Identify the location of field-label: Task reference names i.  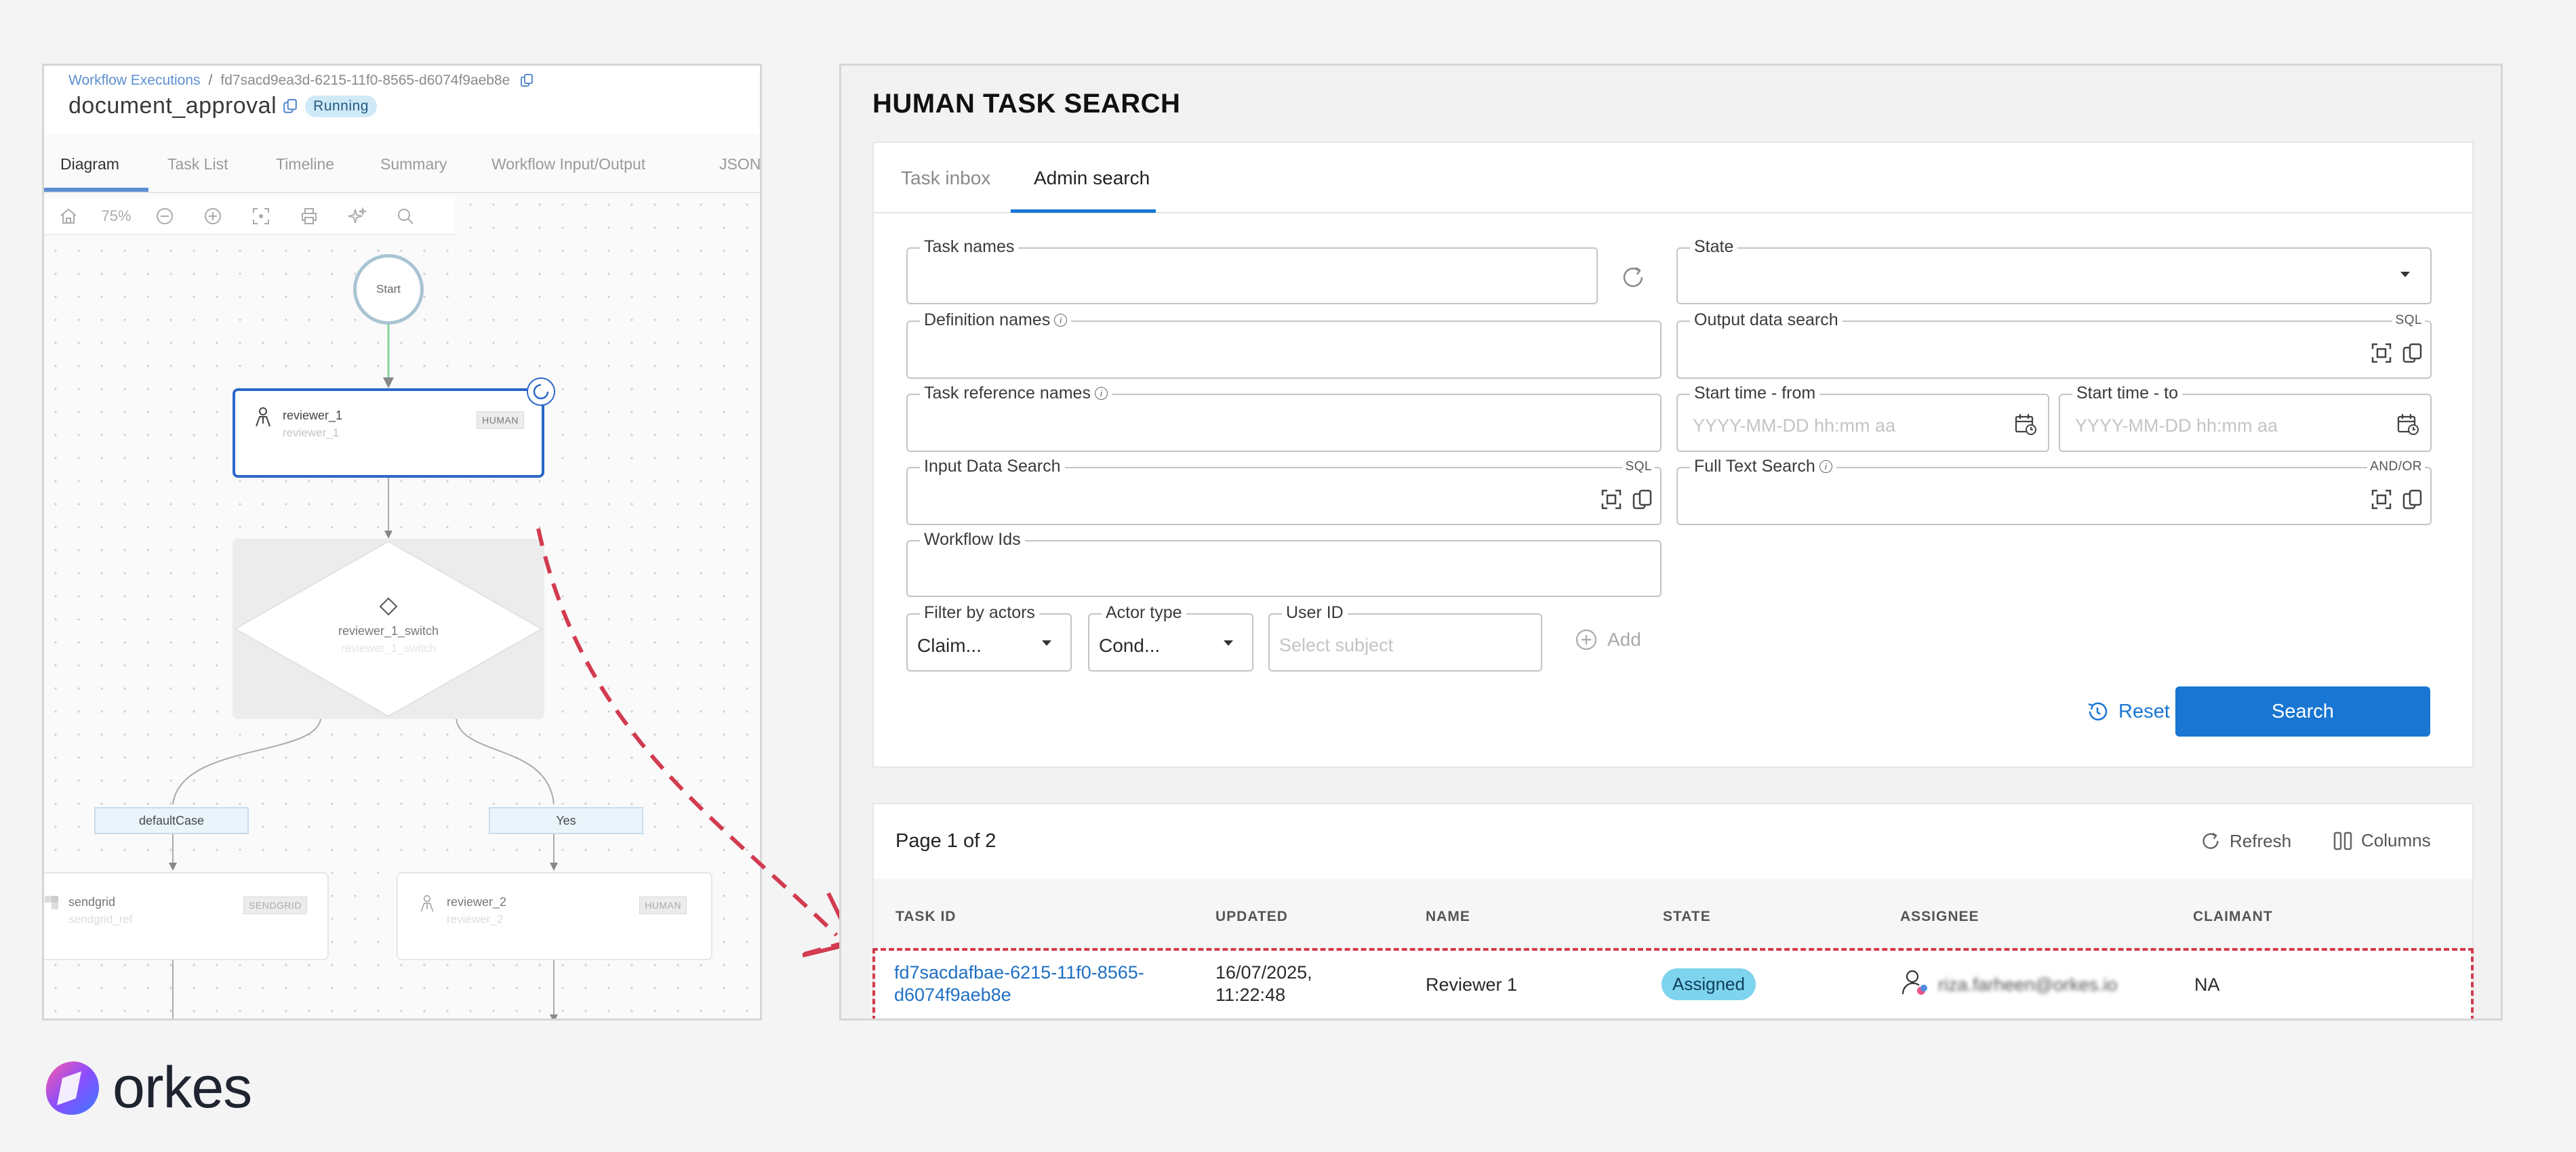
(1016, 393).